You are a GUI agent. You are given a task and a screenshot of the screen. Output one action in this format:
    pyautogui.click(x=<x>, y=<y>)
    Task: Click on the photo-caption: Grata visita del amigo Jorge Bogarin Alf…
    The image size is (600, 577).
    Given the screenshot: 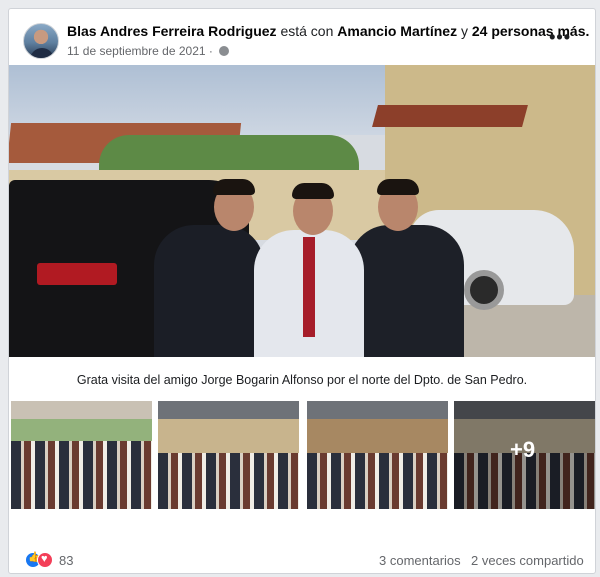 What is the action you would take?
    pyautogui.click(x=302, y=380)
    